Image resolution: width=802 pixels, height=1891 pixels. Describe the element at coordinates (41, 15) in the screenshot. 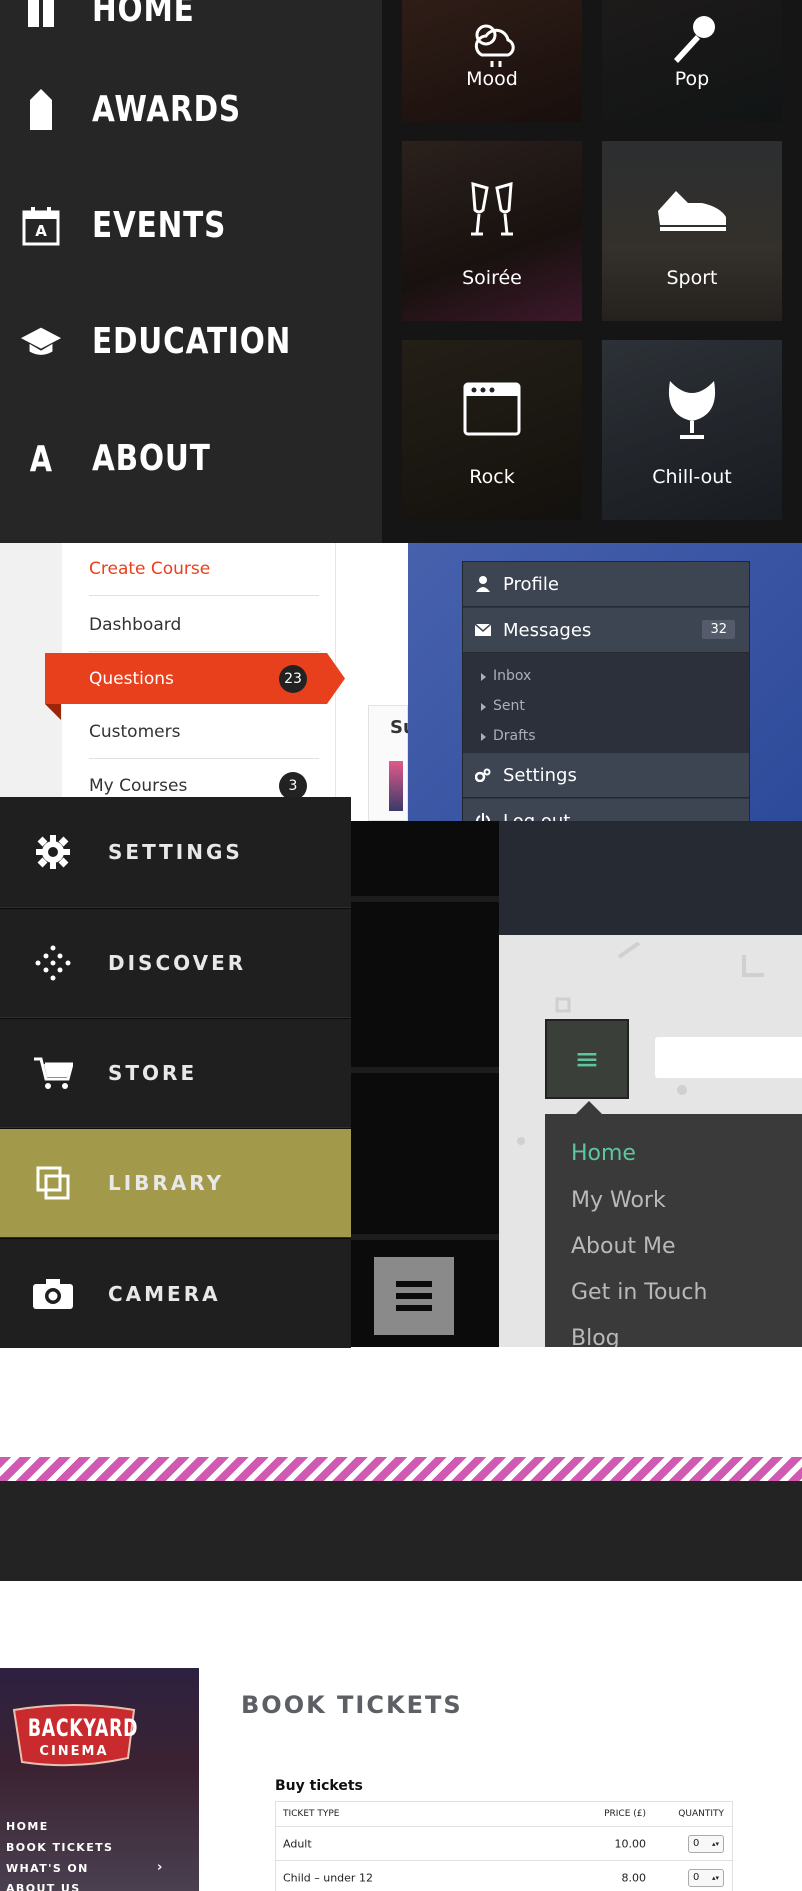

I see `home-icon` at that location.